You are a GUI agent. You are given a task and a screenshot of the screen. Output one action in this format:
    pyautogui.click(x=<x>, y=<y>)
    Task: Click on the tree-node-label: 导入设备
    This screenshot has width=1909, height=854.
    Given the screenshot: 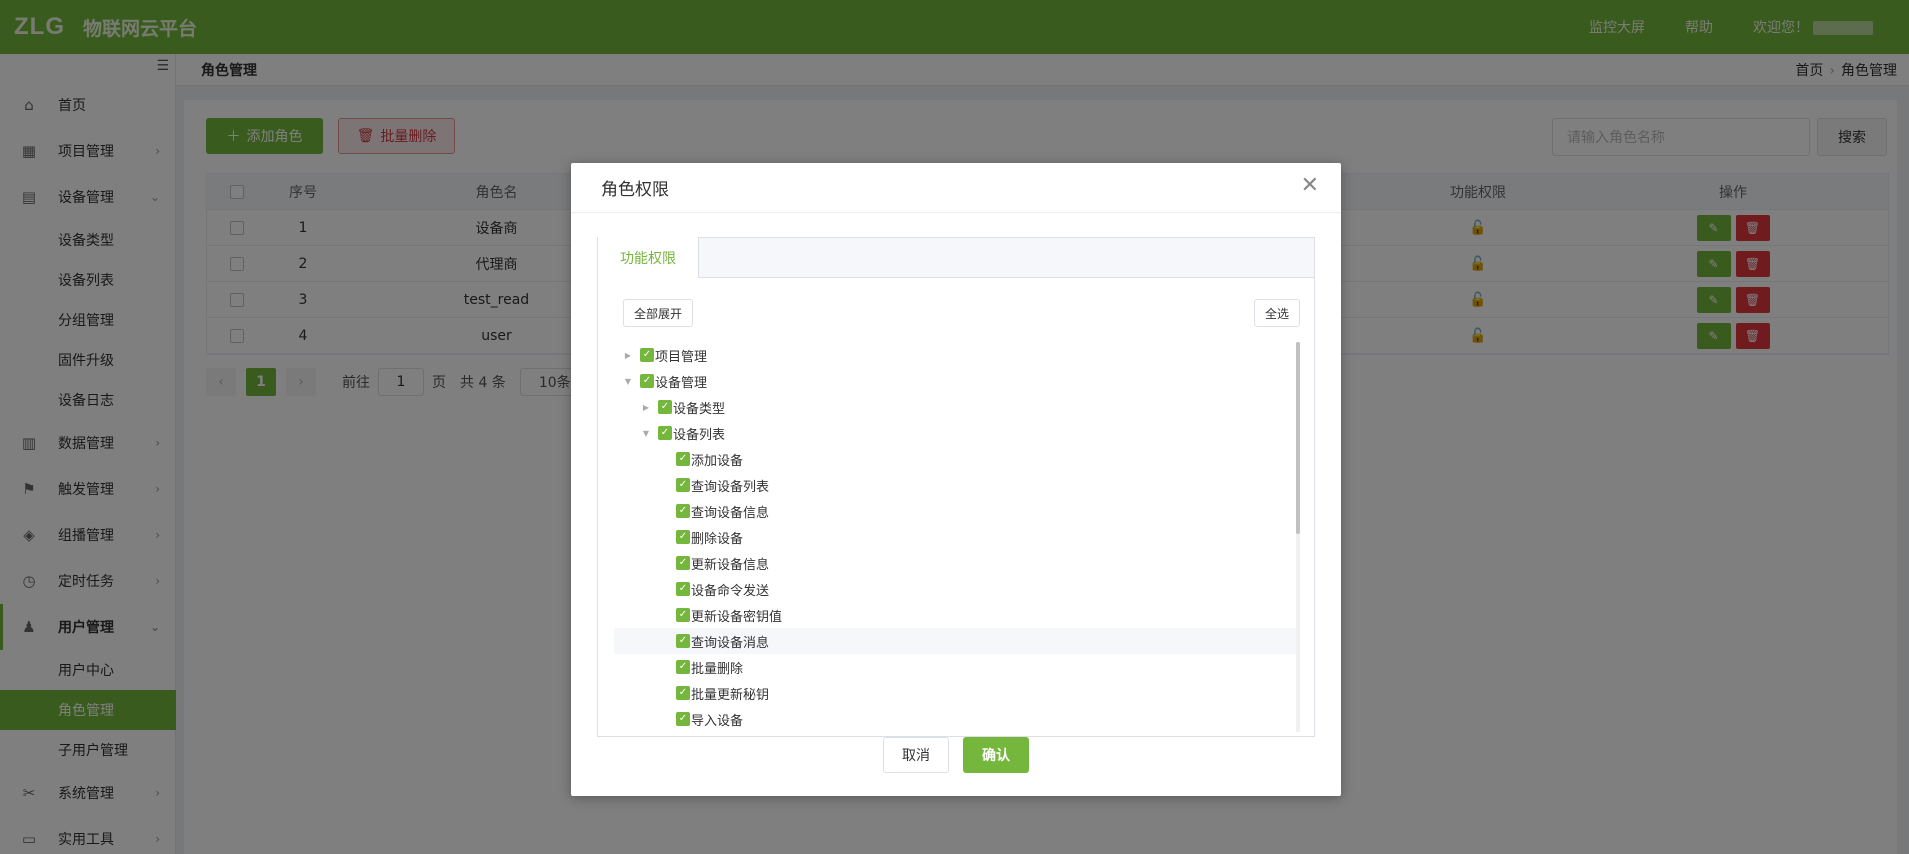 What is the action you would take?
    pyautogui.click(x=717, y=721)
    